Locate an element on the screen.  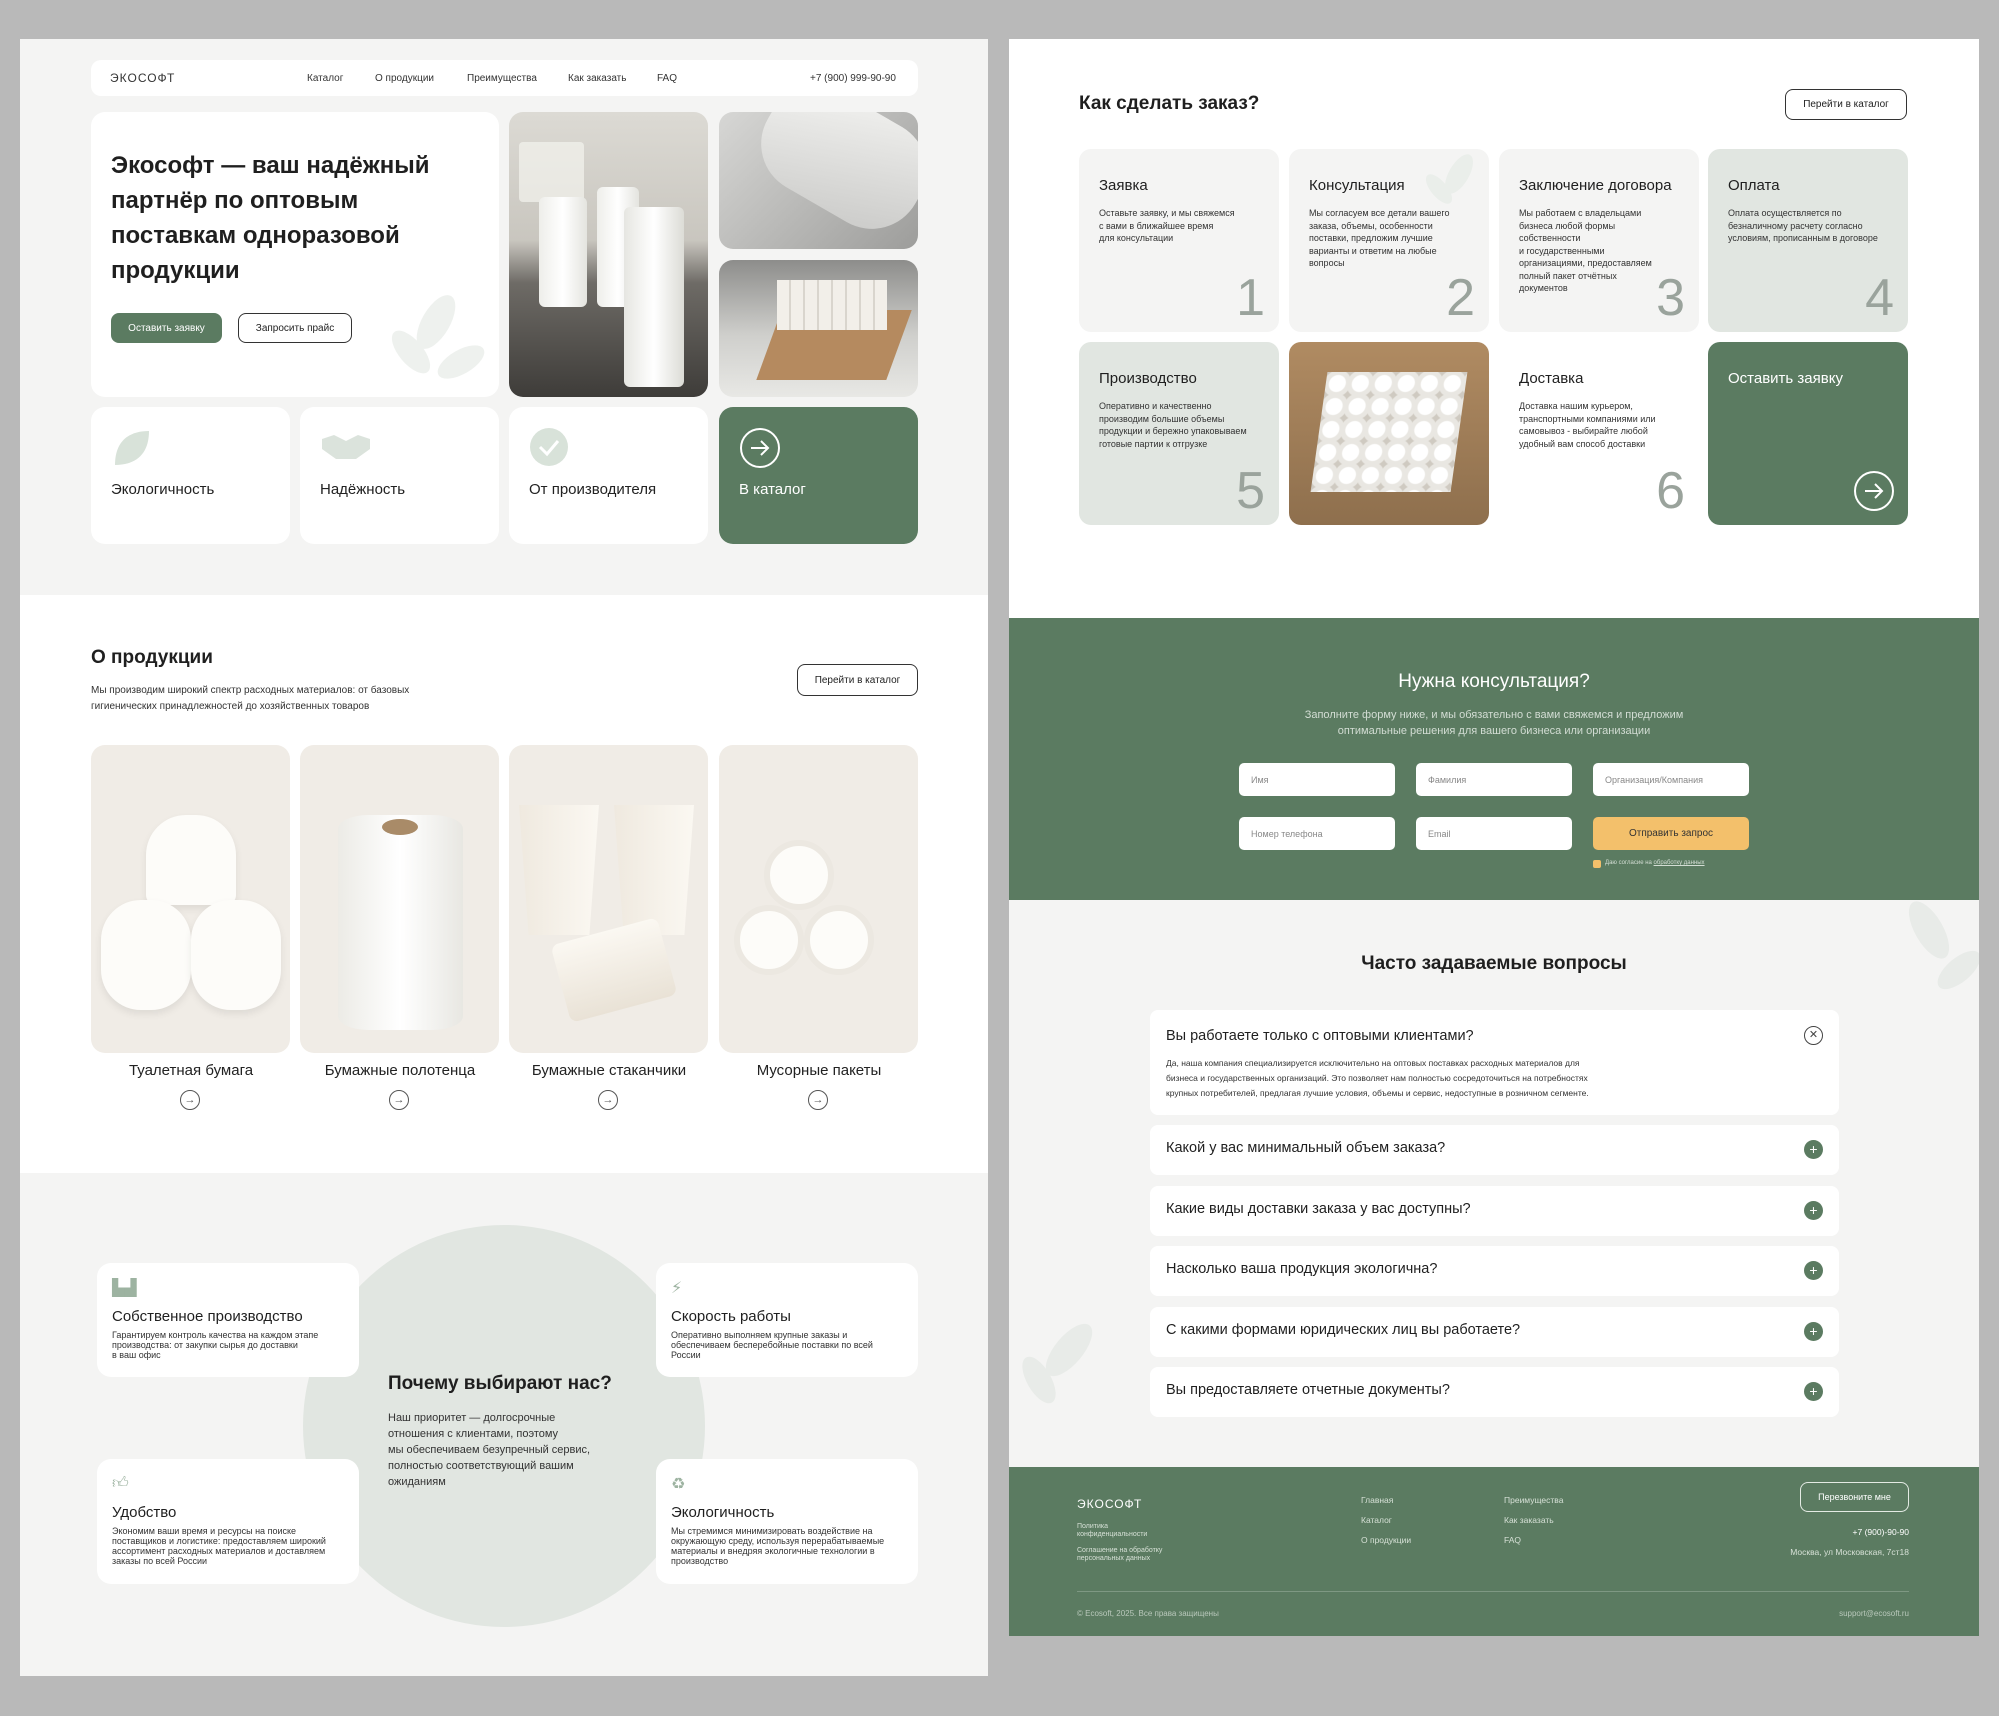
email-input: Email is located at coordinates (1494, 833).